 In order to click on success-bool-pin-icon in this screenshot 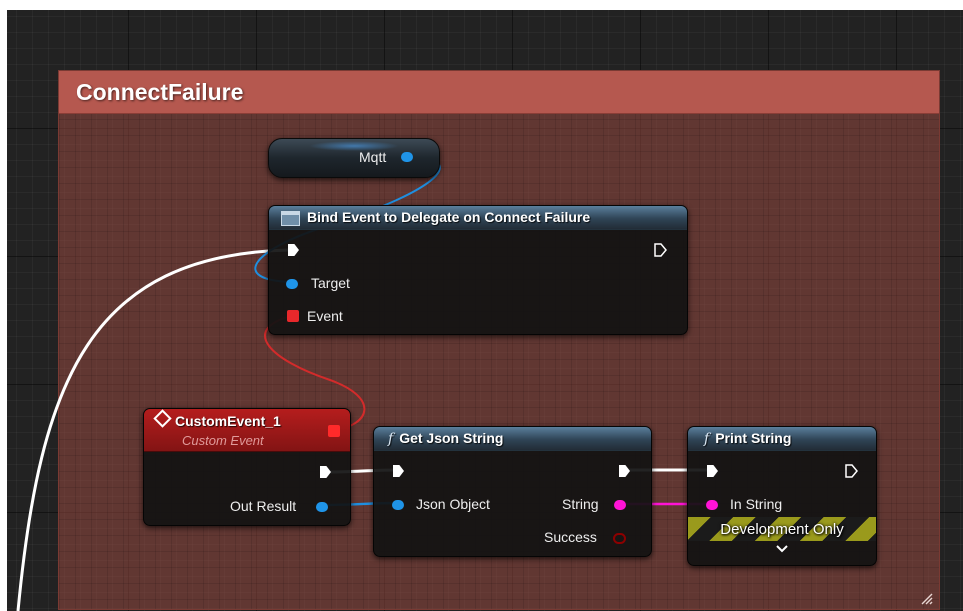, I will do `click(619, 538)`.